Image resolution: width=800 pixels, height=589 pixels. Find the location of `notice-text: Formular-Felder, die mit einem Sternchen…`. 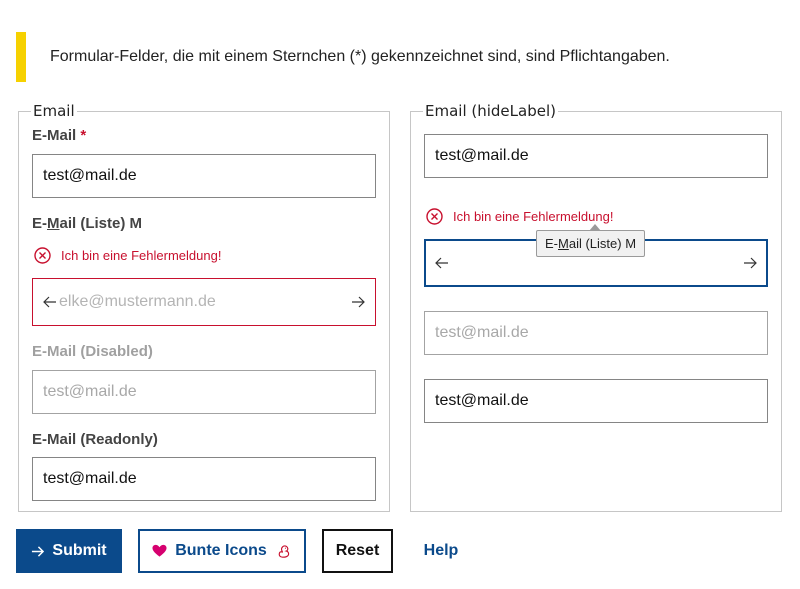

notice-text: Formular-Felder, die mit einem Sternchen… is located at coordinates (360, 56).